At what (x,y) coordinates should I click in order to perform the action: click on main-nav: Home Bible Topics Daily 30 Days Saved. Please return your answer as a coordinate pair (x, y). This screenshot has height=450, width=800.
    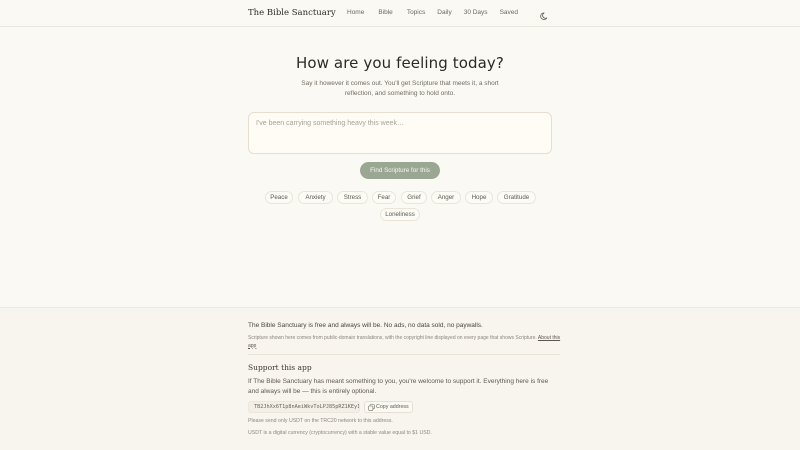
    Looking at the image, I should click on (432, 12).